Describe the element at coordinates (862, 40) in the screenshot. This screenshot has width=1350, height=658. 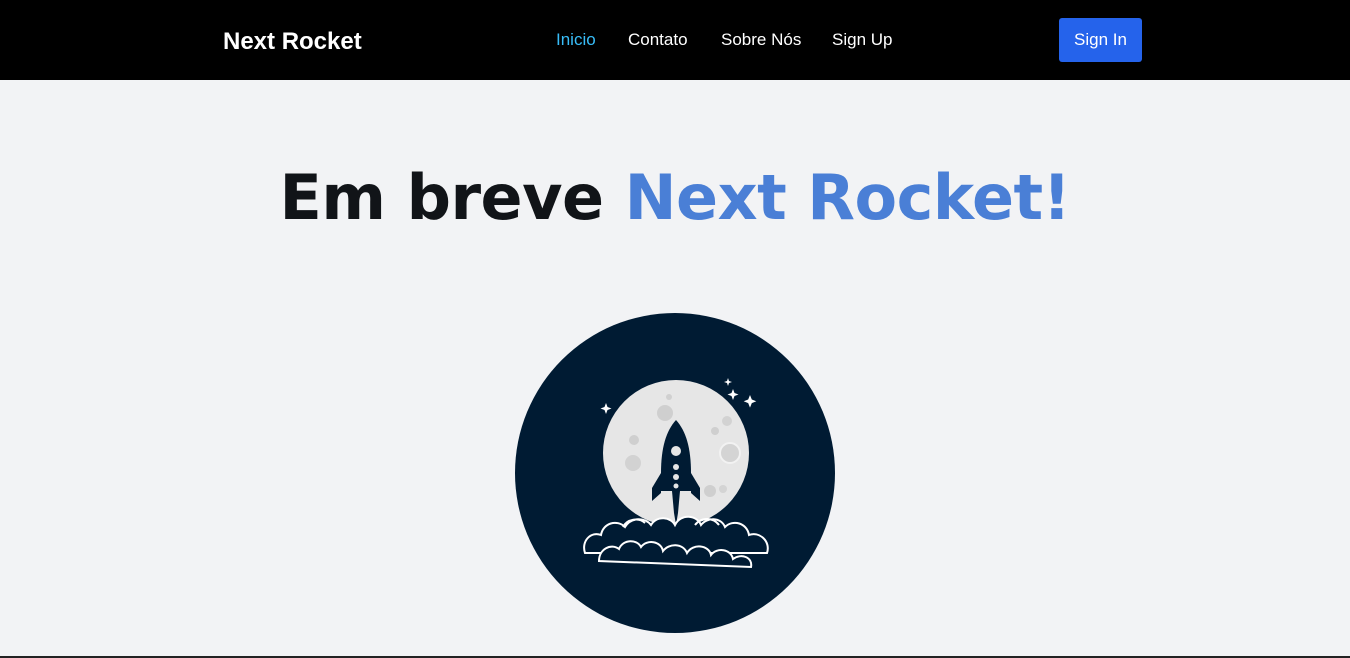
I see `nav-link-sign-up: Sign Up` at that location.